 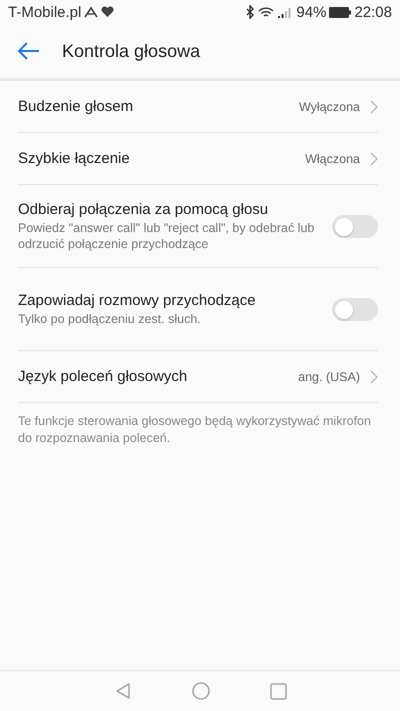 What do you see at coordinates (137, 300) in the screenshot?
I see `setting-label: Zapowiadaj rozmowy przychodzące` at bounding box center [137, 300].